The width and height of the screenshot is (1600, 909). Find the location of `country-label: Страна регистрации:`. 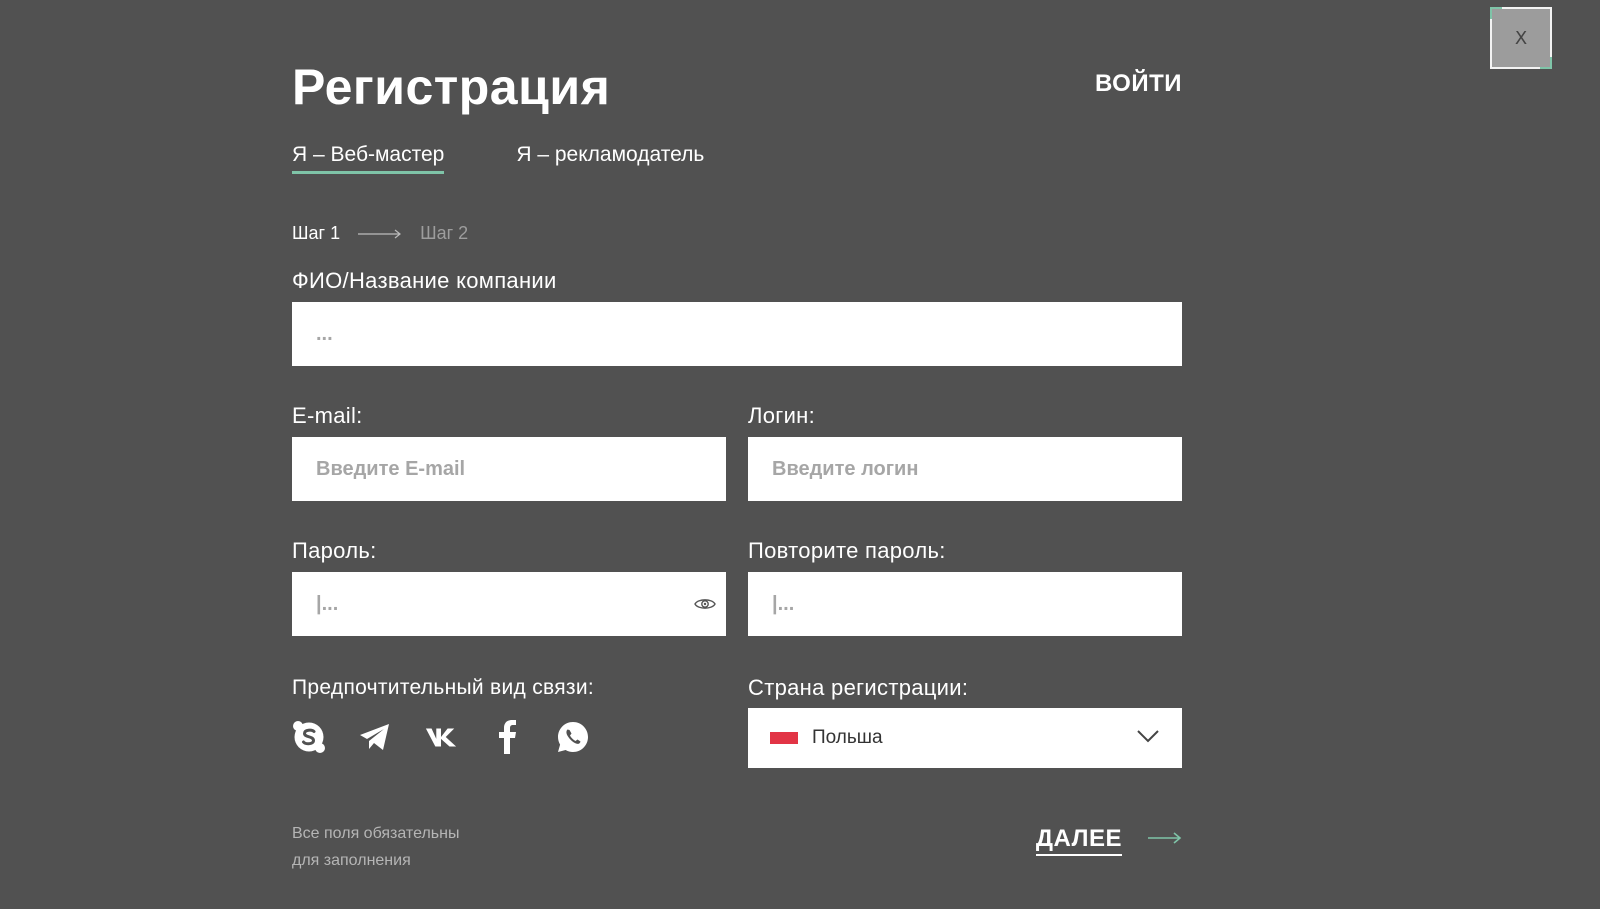

country-label: Страна регистрации: is located at coordinates (858, 687).